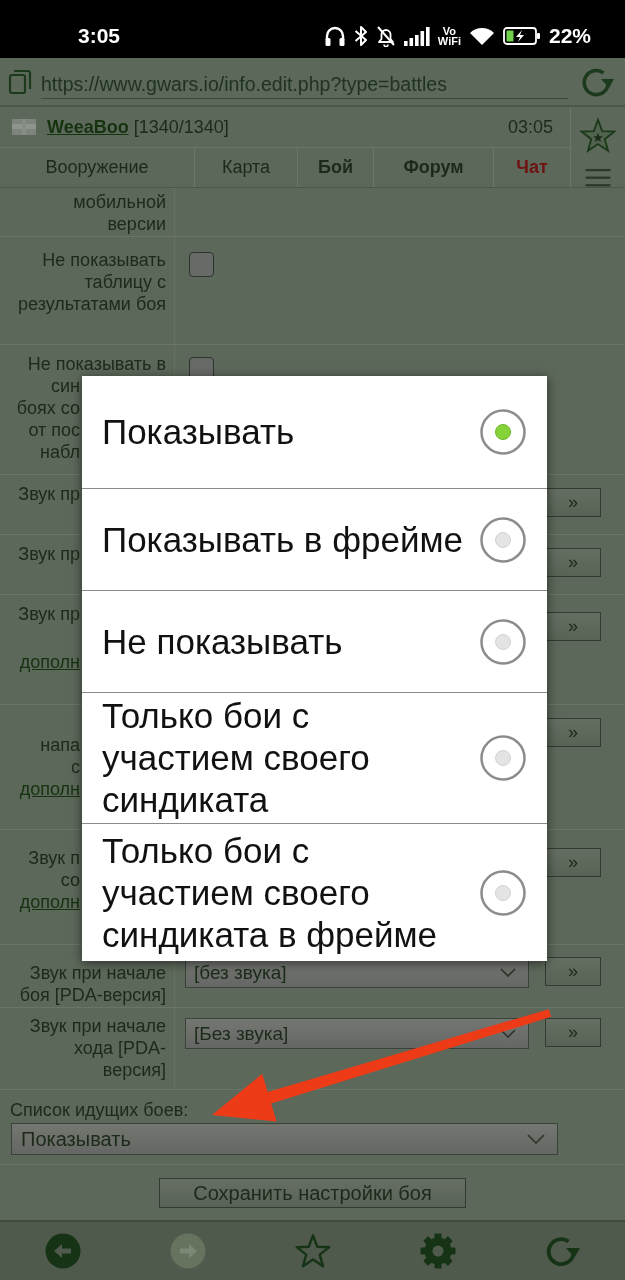  Describe the element at coordinates (97, 167) in the screenshot. I see `nav-link: Вооружение` at that location.